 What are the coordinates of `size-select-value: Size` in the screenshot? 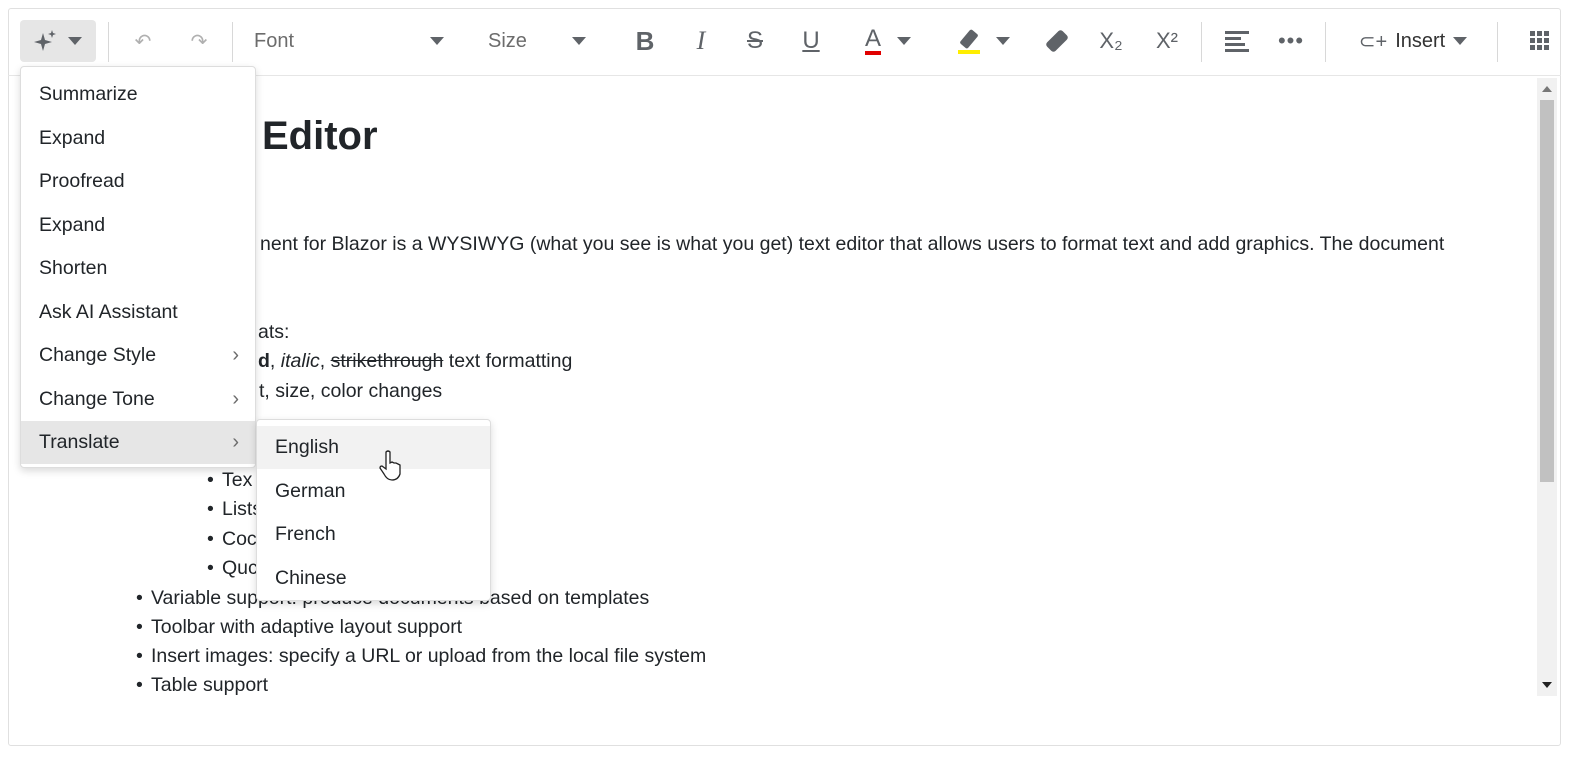 It's located at (507, 40).